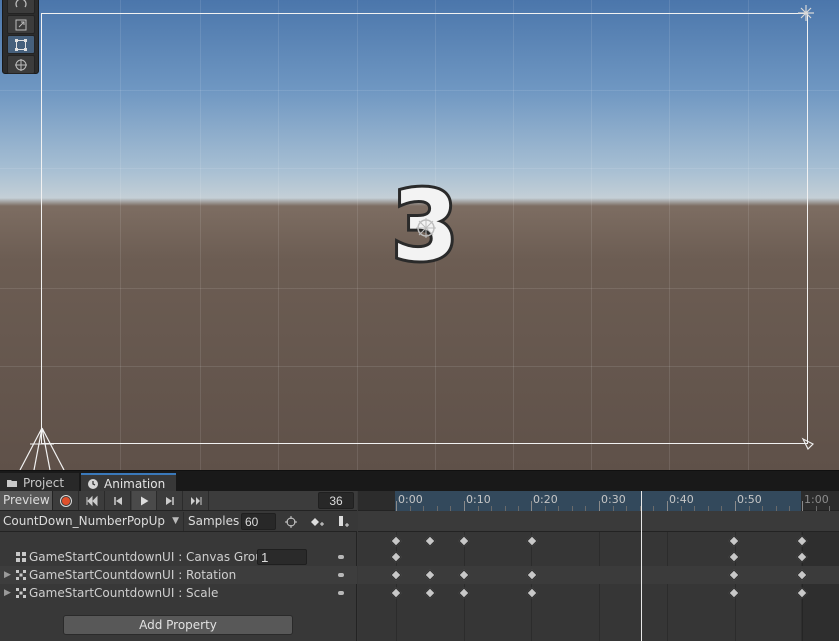 The image size is (839, 641). I want to click on clock-icon, so click(93, 483).